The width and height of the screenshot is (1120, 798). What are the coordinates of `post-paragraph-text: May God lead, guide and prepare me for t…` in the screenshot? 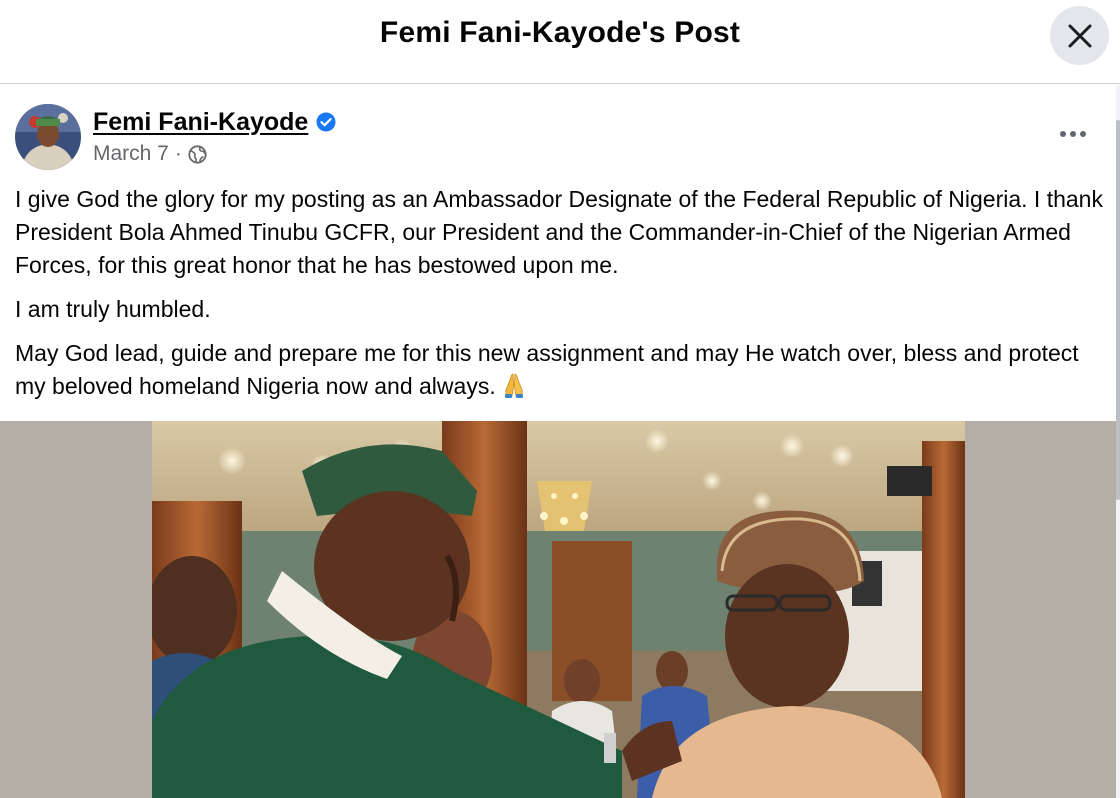 It's located at (547, 369).